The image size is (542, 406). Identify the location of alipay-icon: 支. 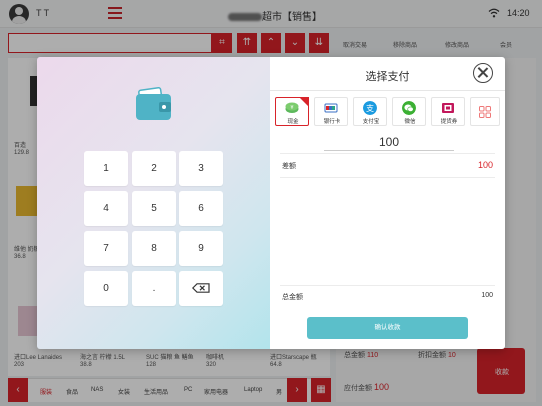
(370, 108).